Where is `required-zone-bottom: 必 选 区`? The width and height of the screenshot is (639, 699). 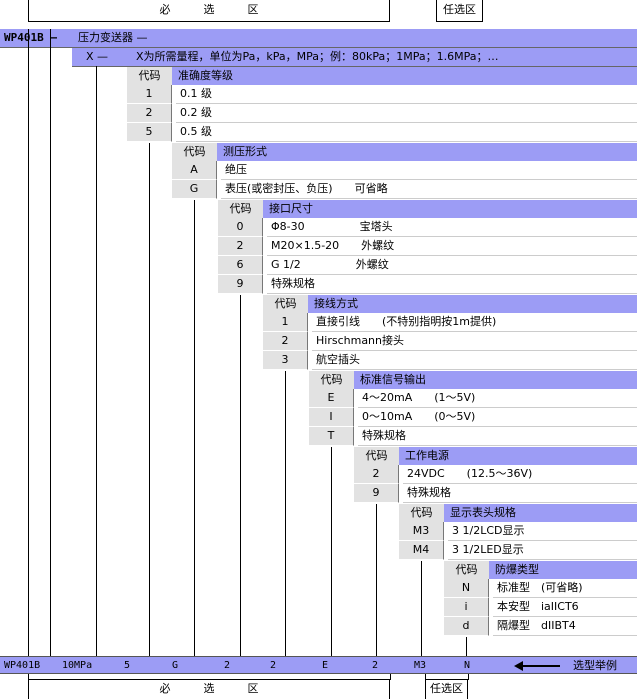 required-zone-bottom: 必 选 区 is located at coordinates (209, 689).